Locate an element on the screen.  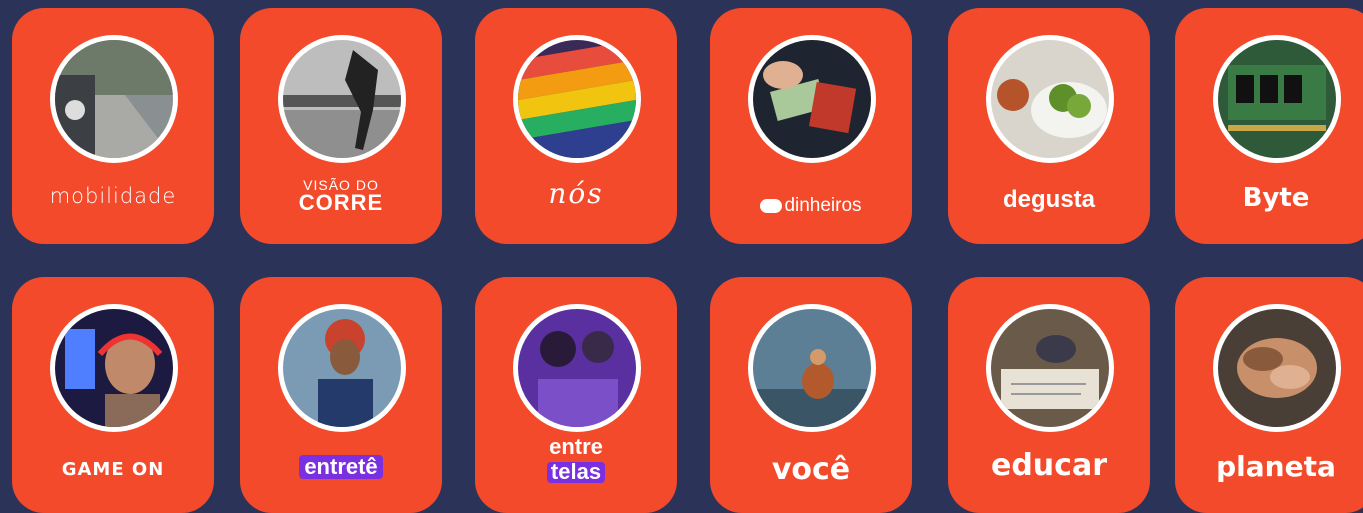
channel-label-top: entre is located at coordinates (576, 446).